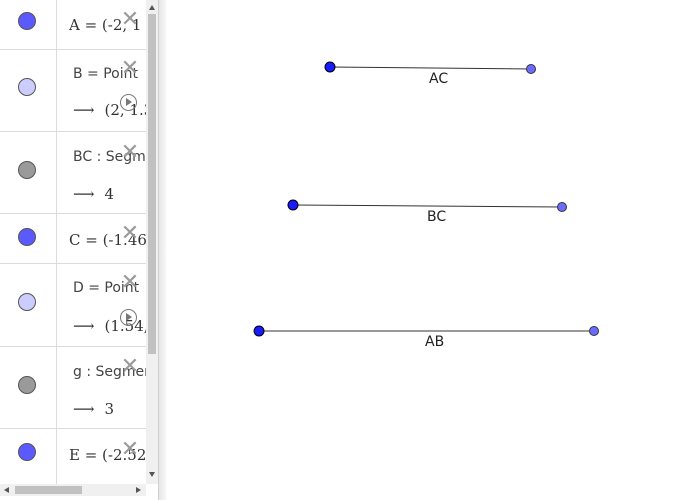 The width and height of the screenshot is (700, 500). What do you see at coordinates (152, 7) in the screenshot?
I see `scroll-up-icon` at bounding box center [152, 7].